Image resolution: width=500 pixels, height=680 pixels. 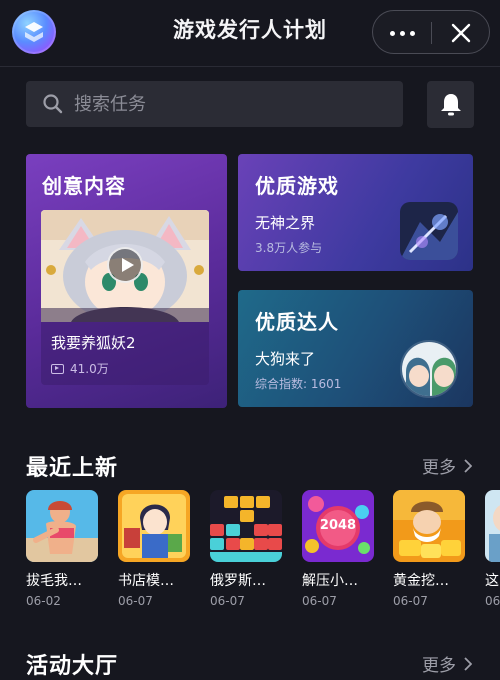 I want to click on close-button, so click(x=461, y=33).